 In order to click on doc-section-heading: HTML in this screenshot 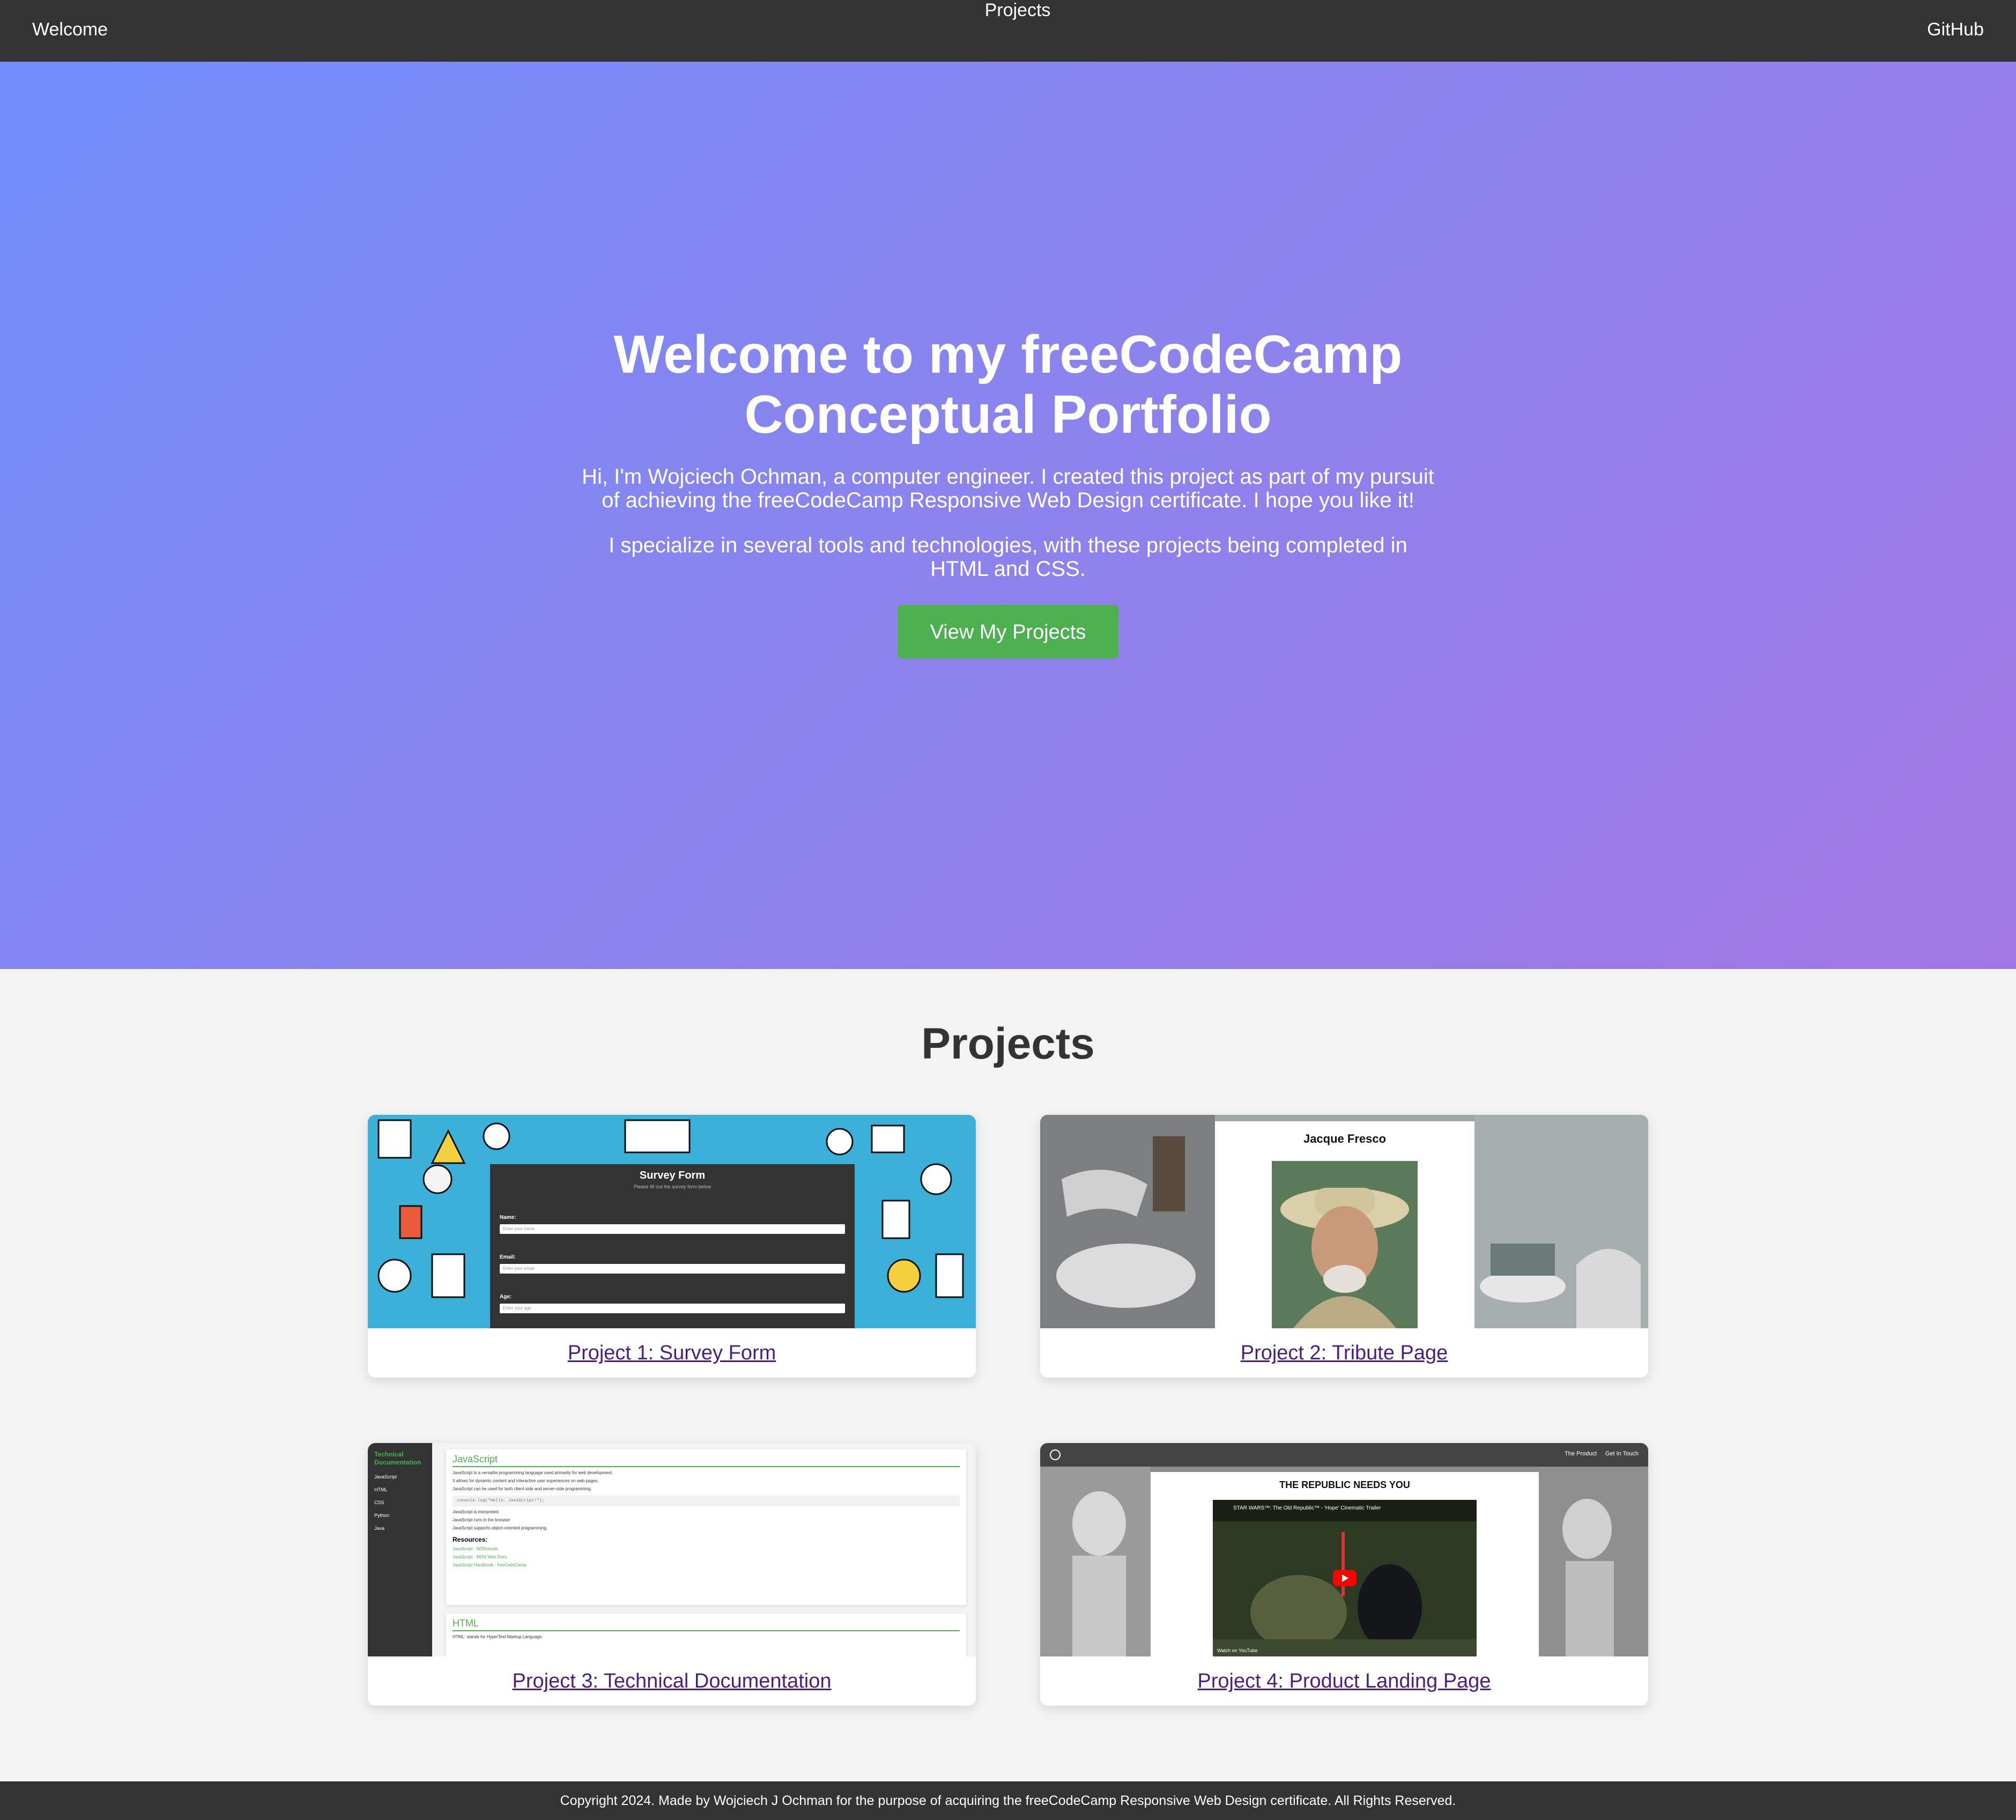, I will do `click(707, 1624)`.